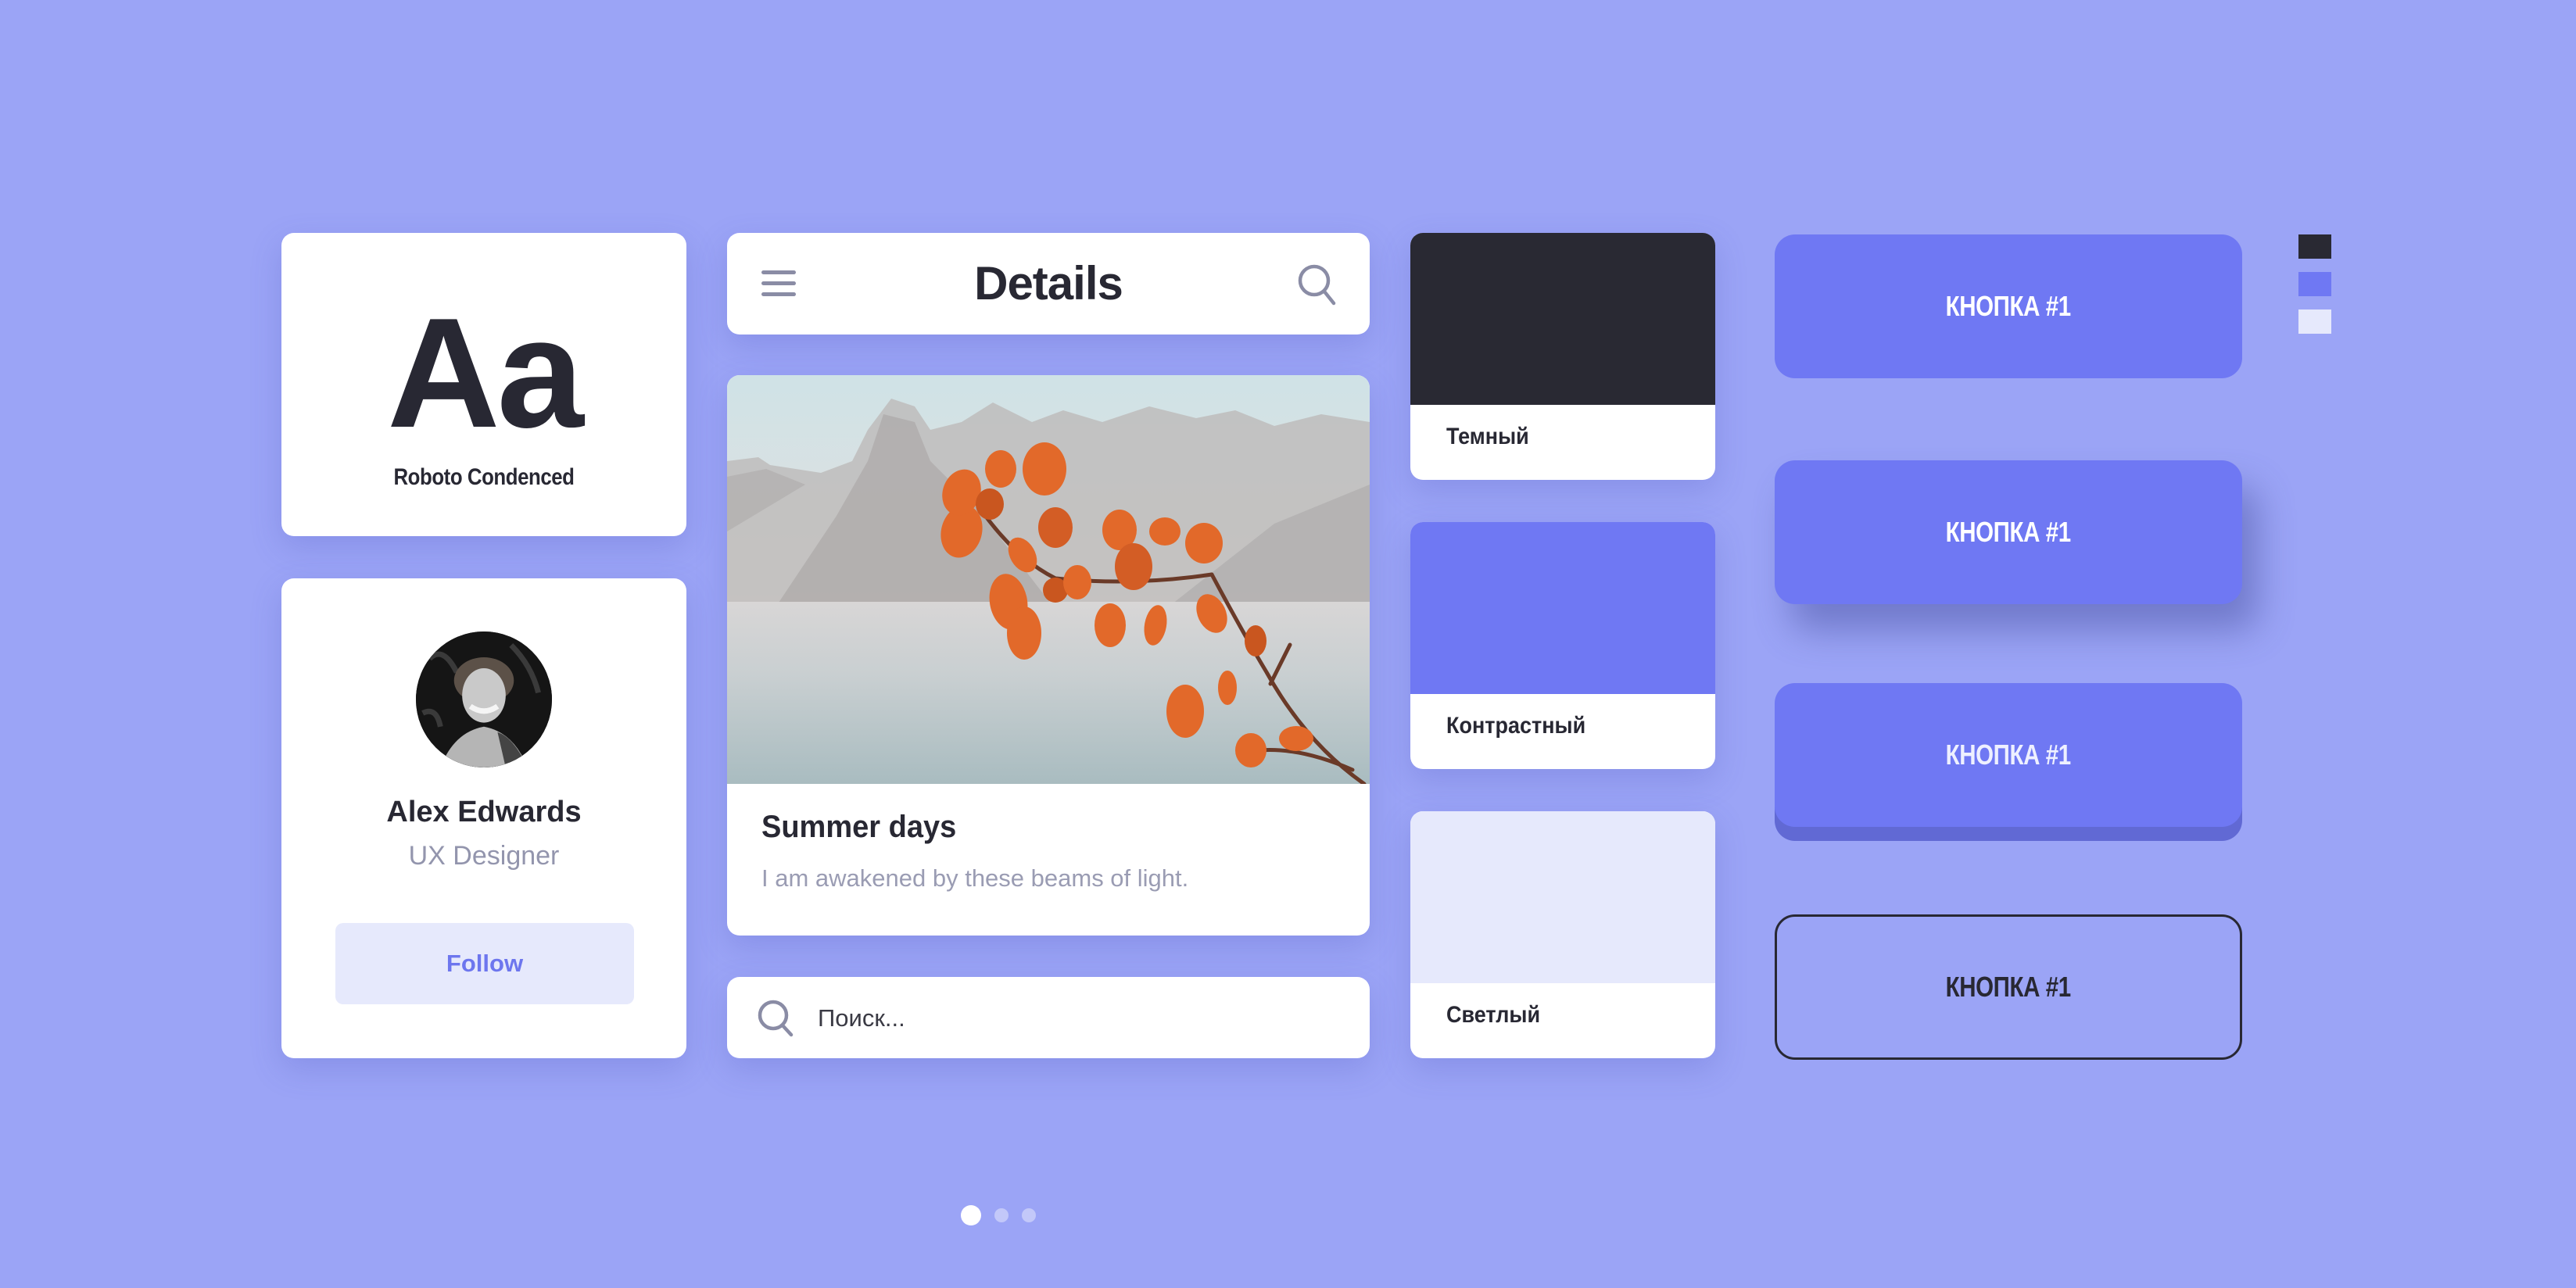 This screenshot has height=1288, width=2576. What do you see at coordinates (859, 827) in the screenshot?
I see `post-title: Summer days` at bounding box center [859, 827].